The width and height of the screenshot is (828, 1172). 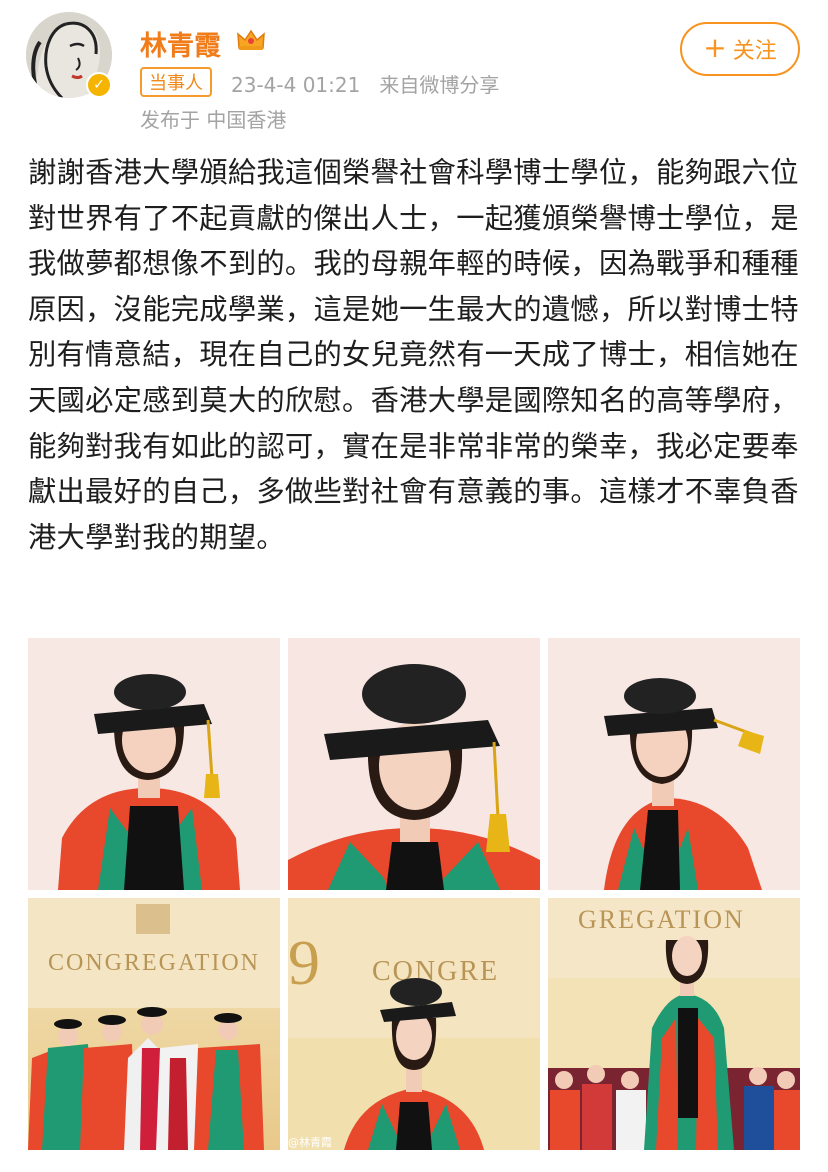 What do you see at coordinates (310, 1142) in the screenshot?
I see `watermark: @林青霞` at bounding box center [310, 1142].